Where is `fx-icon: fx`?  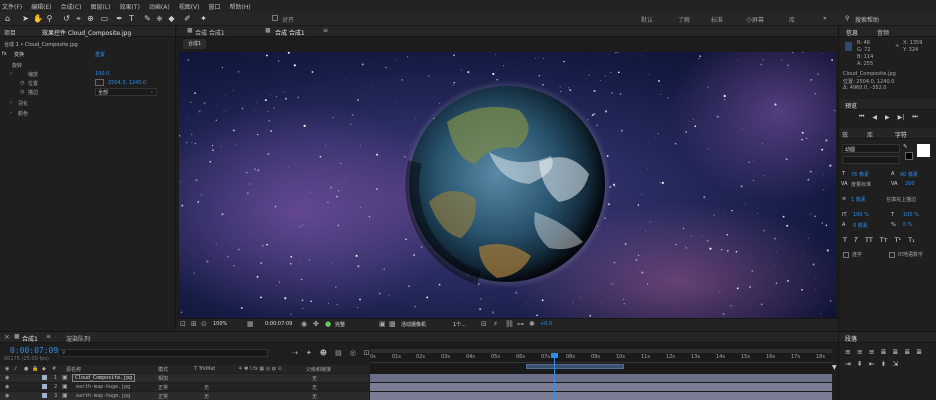 fx-icon: fx is located at coordinates (4, 54).